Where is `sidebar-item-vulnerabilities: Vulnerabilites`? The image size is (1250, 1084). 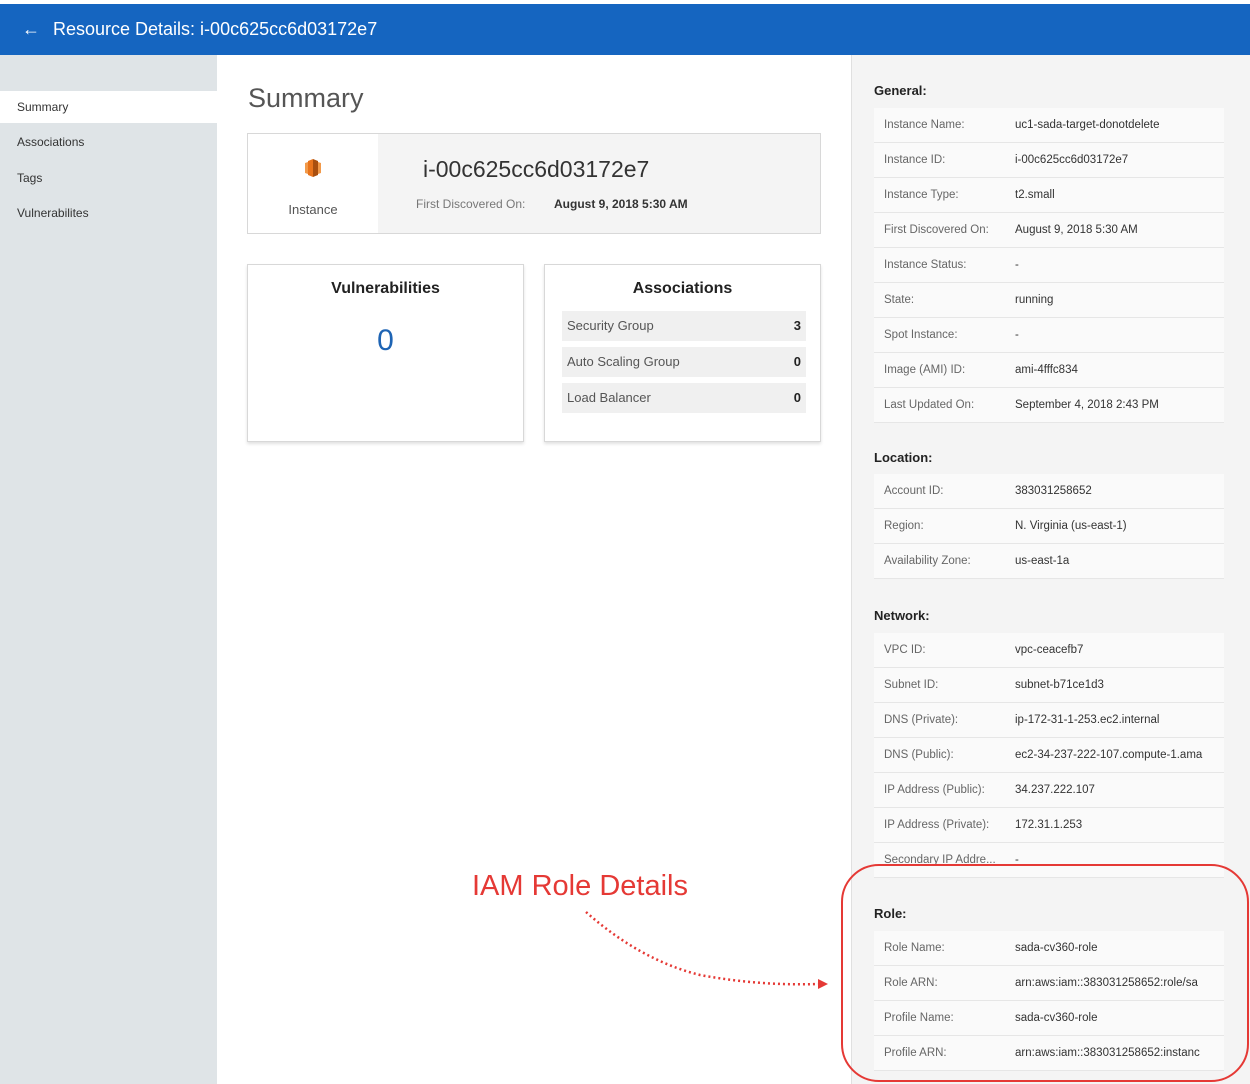
sidebar-item-vulnerabilities: Vulnerabilites is located at coordinates (108, 213).